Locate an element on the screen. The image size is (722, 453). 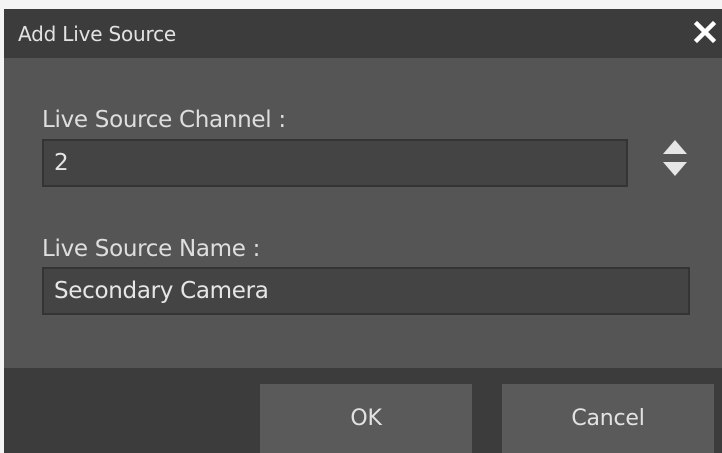
spinner-down-arrow is located at coordinates (675, 169).